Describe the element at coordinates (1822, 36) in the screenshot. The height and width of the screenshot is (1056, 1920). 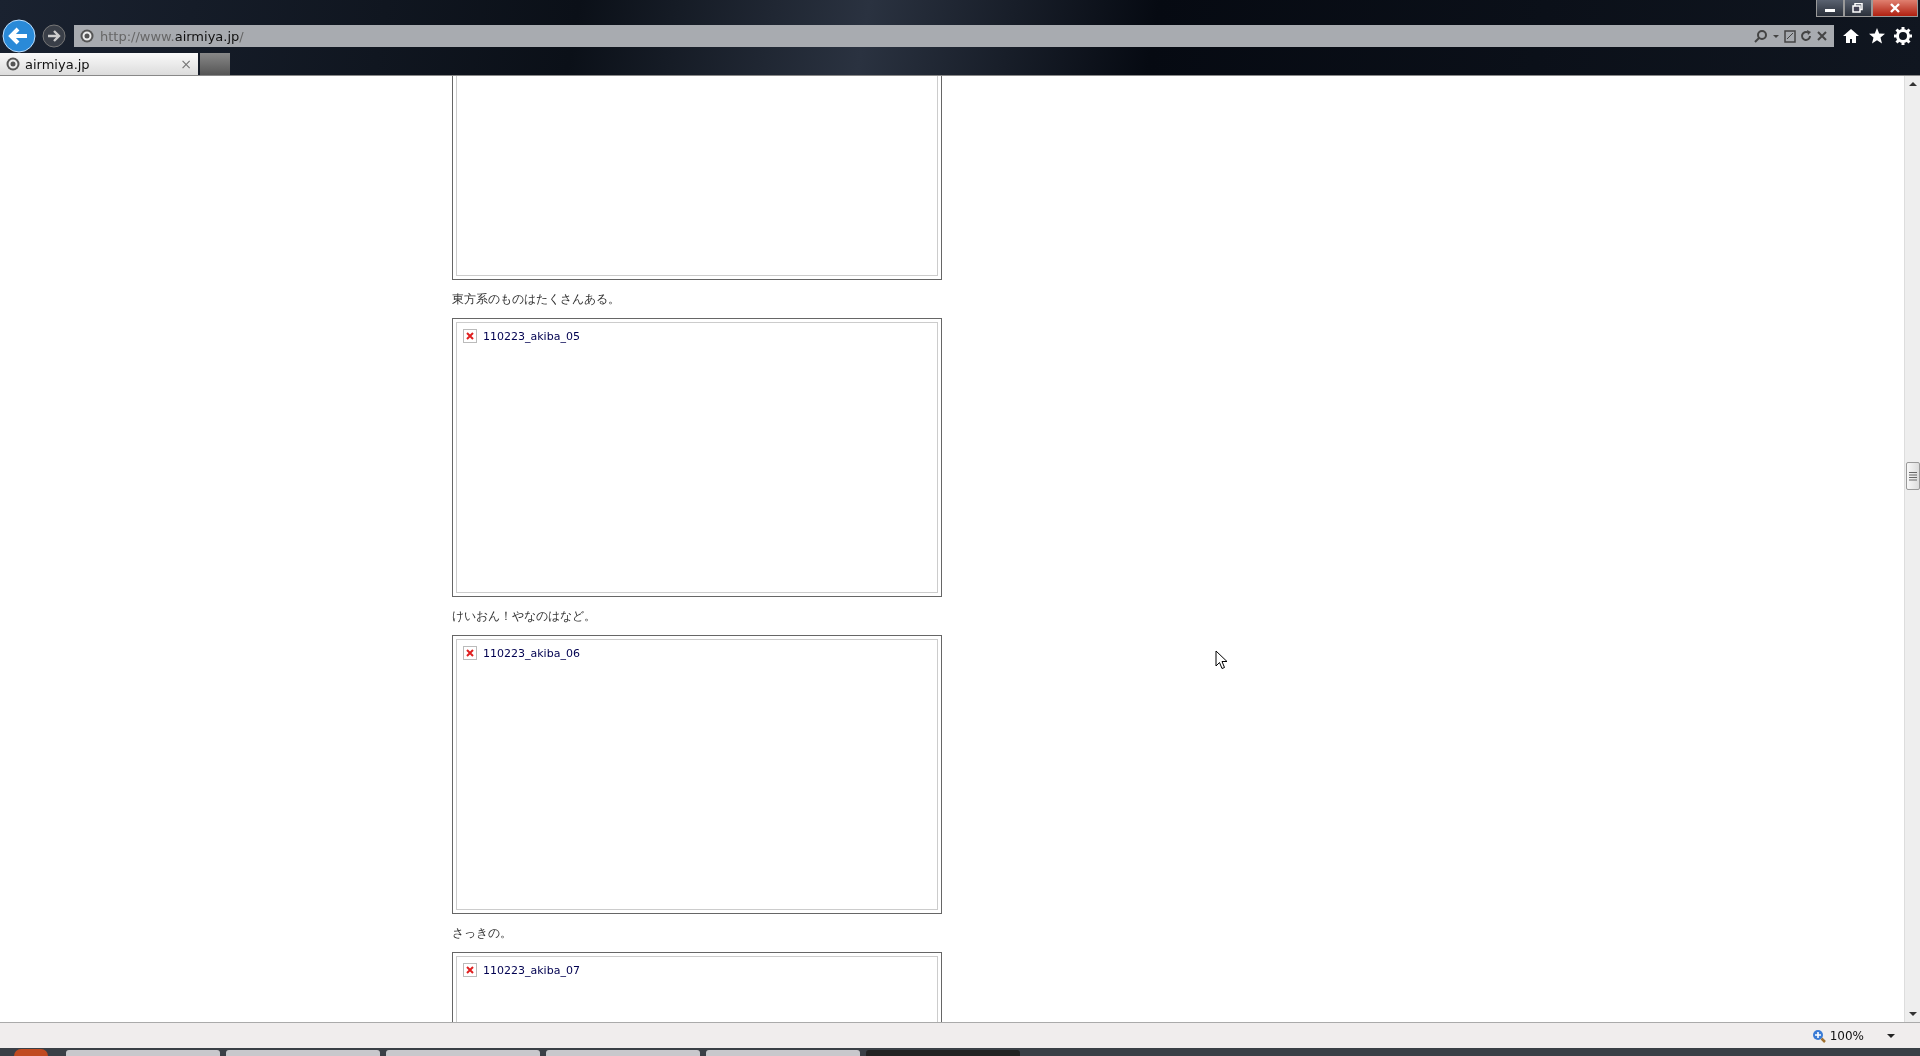
I see `stop-icon` at that location.